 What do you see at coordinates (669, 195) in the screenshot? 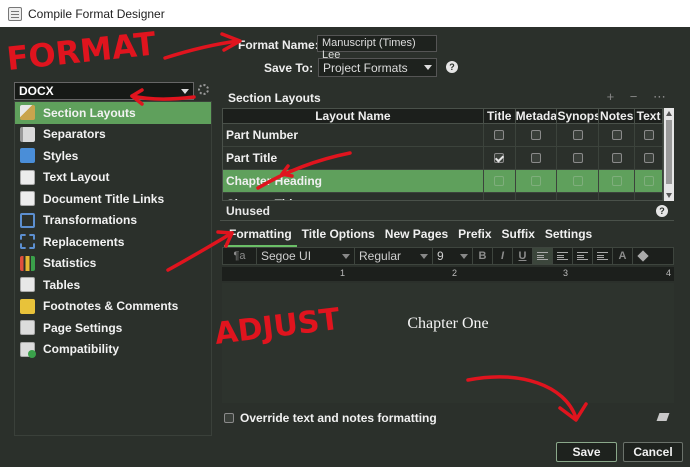
I see `scroll-down-icon` at bounding box center [669, 195].